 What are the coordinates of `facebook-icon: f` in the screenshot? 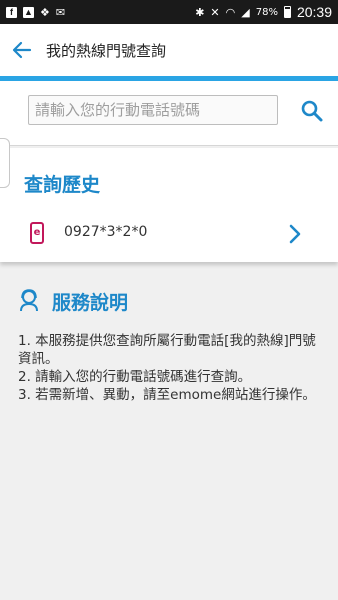 It's located at (11, 12).